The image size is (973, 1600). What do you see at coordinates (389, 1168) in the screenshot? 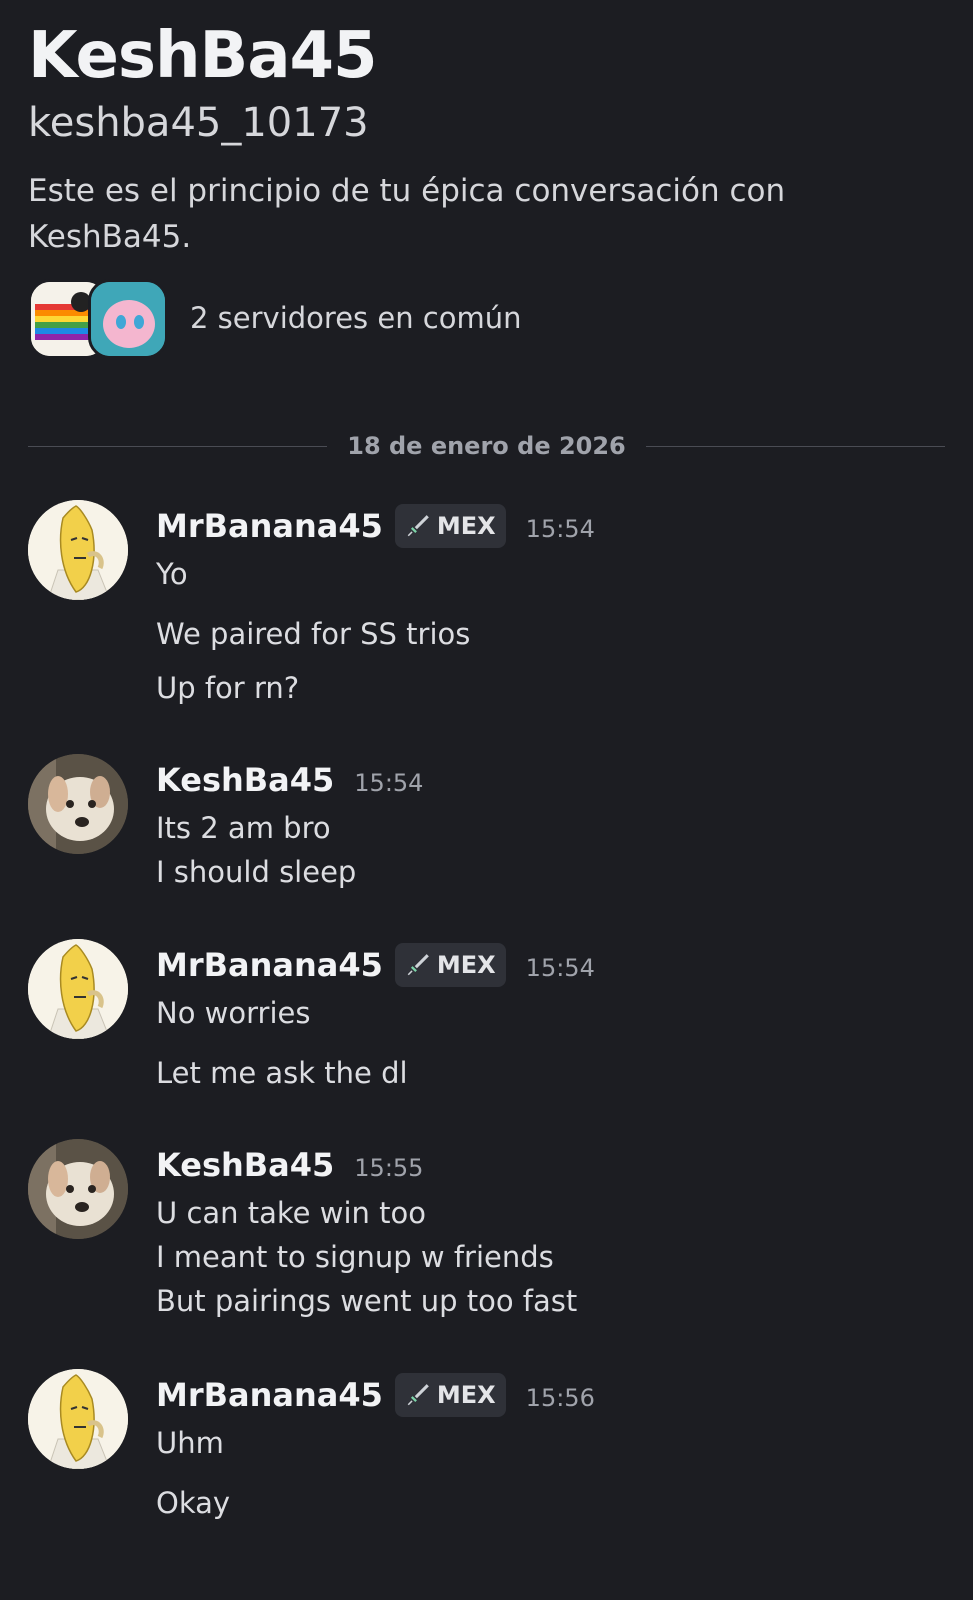
I see `message-timestamp: 15:55` at bounding box center [389, 1168].